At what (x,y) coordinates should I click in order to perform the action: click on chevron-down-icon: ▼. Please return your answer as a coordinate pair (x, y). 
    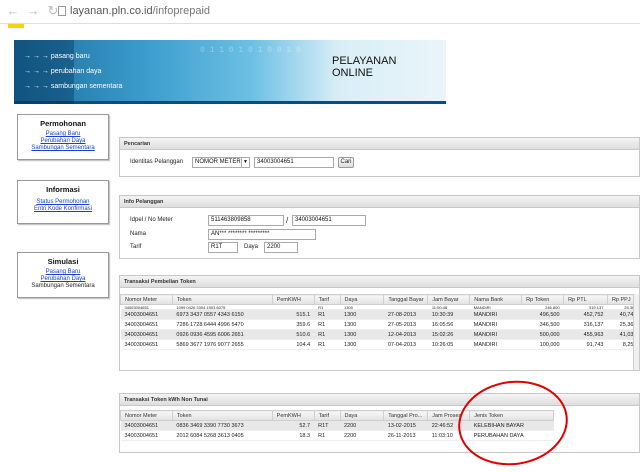
    Looking at the image, I should click on (245, 162).